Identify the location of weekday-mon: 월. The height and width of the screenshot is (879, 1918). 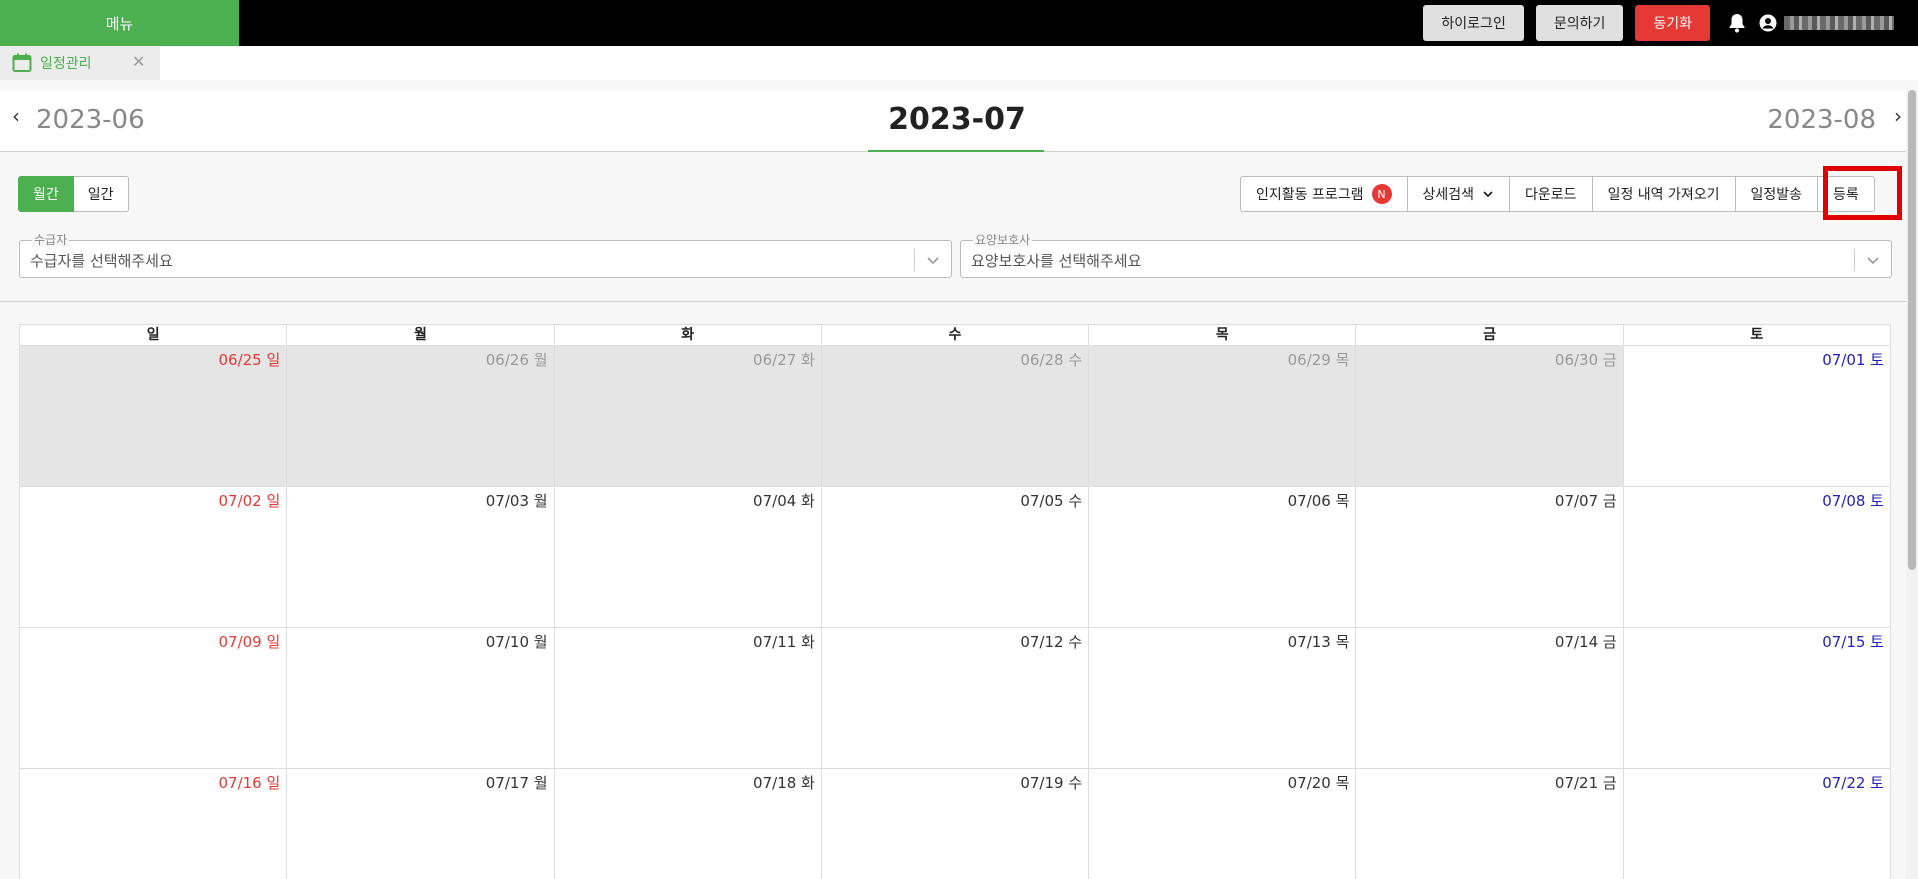
(421, 335).